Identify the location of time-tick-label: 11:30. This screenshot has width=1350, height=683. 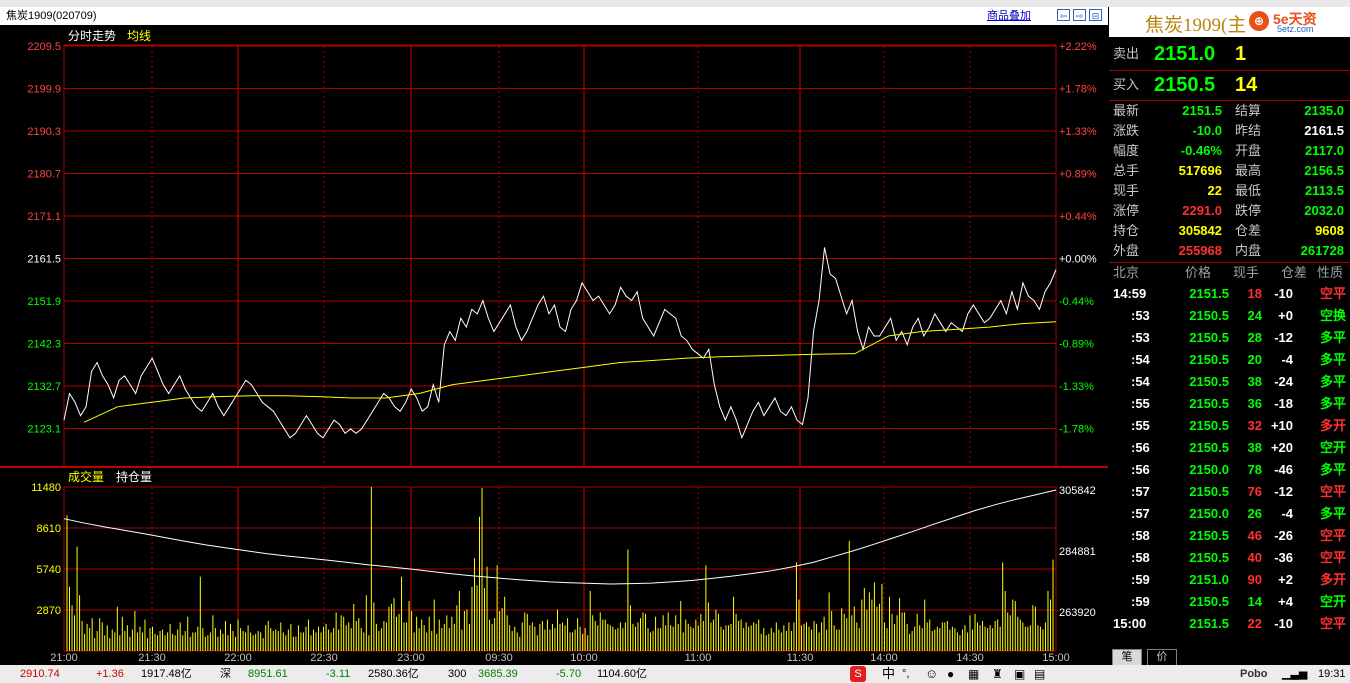
(800, 658).